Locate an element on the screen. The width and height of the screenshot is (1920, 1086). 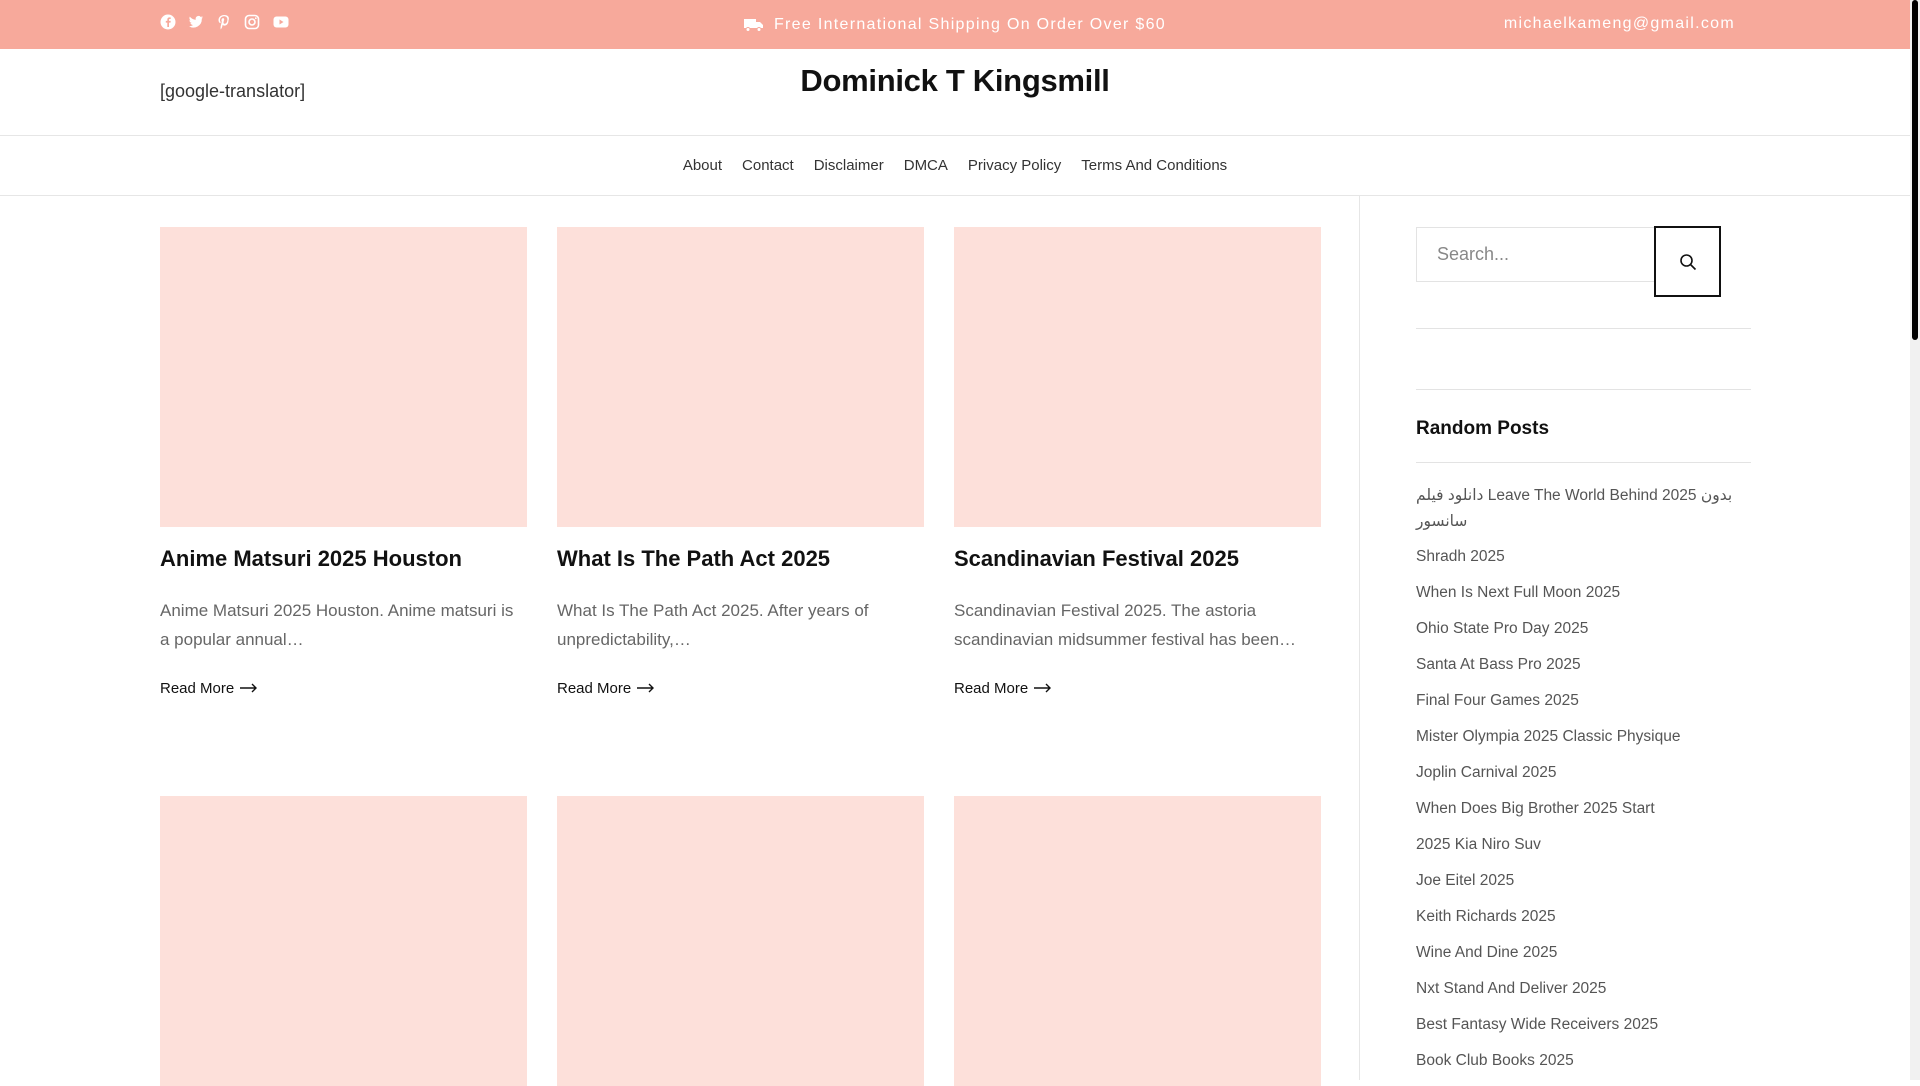
search-input is located at coordinates (1535, 254).